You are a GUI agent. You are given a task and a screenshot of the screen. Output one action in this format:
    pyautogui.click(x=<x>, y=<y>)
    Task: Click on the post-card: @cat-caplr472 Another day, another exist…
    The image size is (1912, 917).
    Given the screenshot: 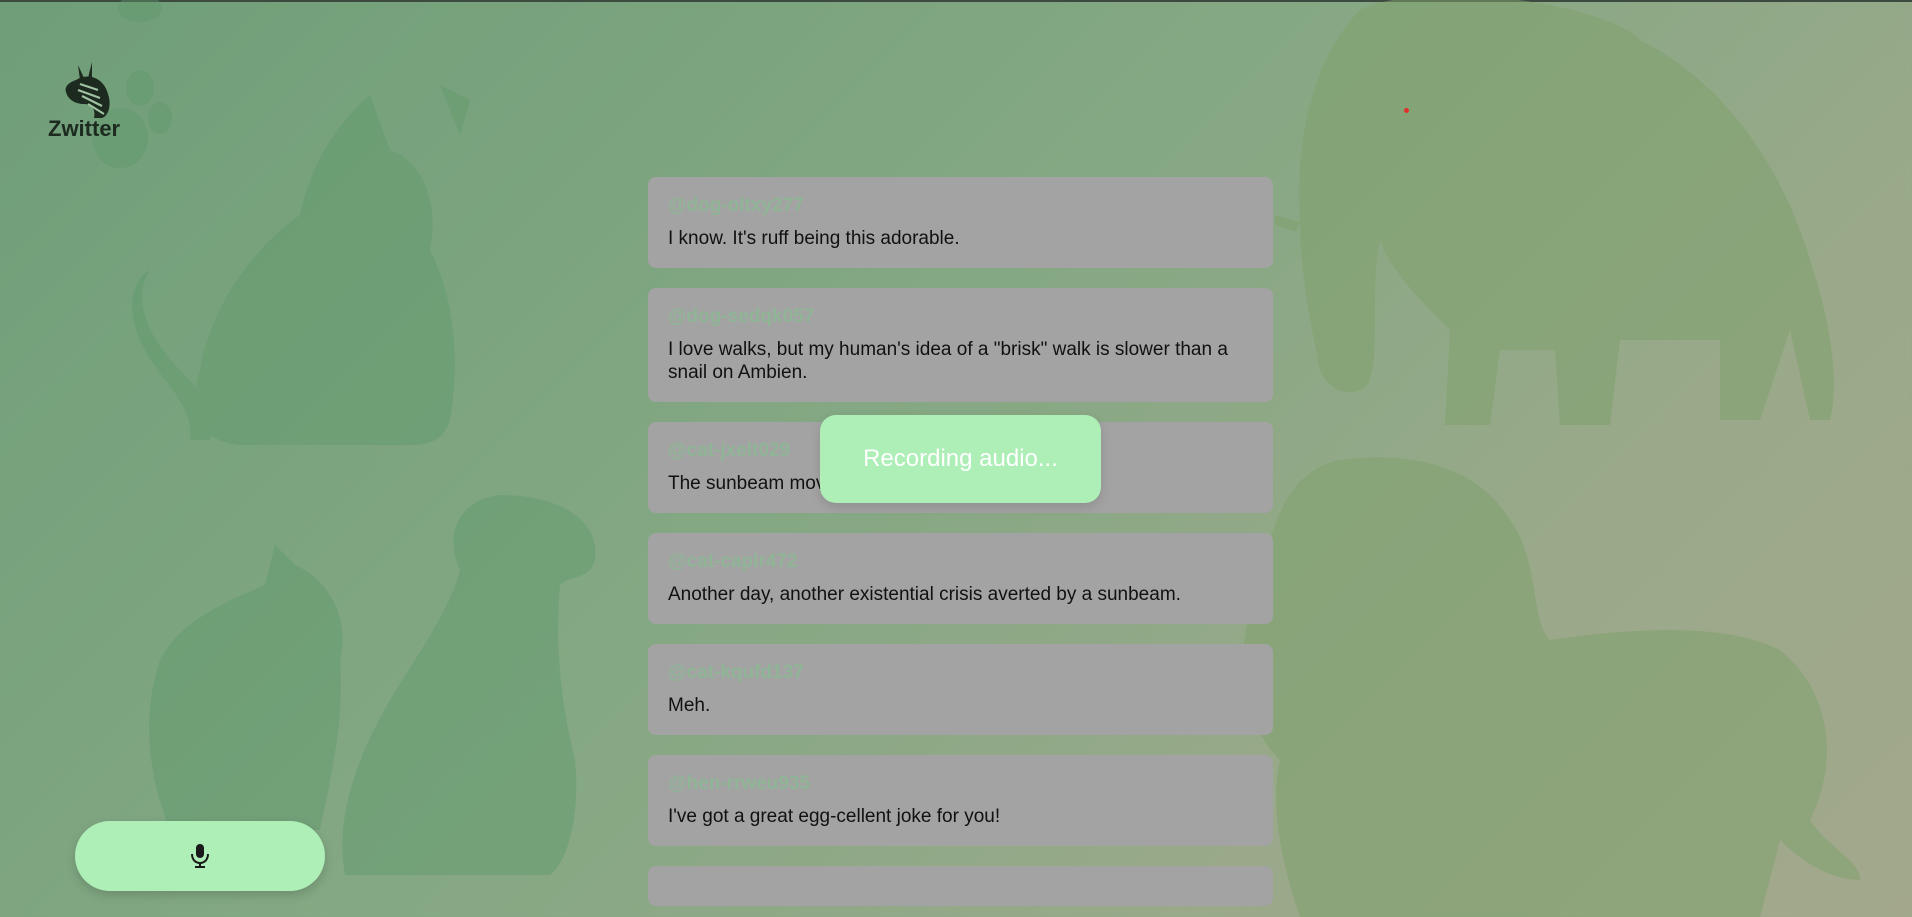 What is the action you would take?
    pyautogui.click(x=960, y=578)
    